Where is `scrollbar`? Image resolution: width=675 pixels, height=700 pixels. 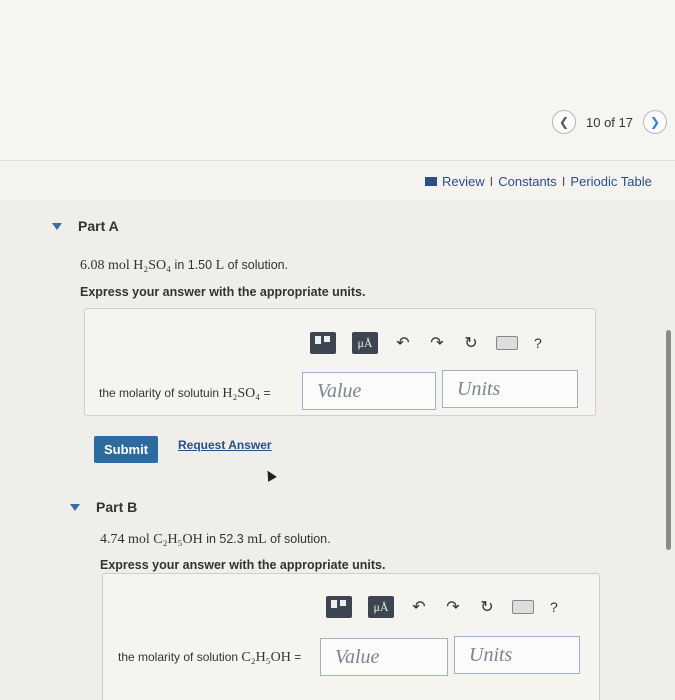 scrollbar is located at coordinates (668, 440).